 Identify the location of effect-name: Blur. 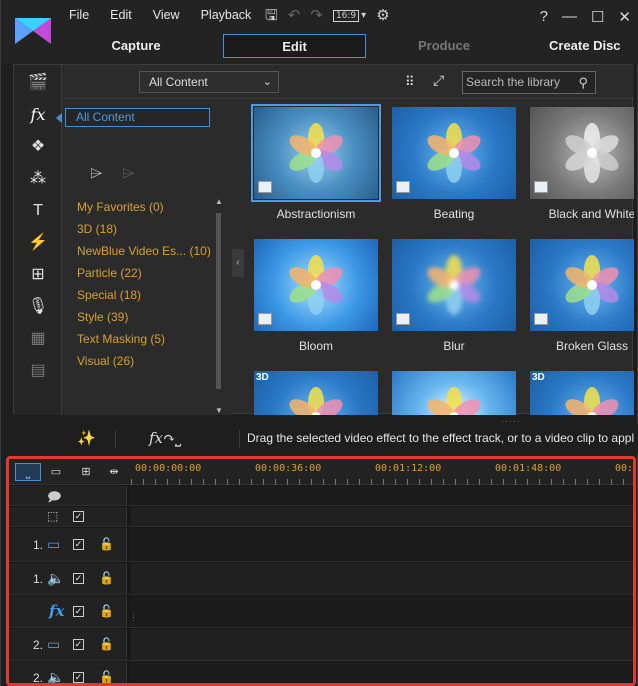
(454, 346).